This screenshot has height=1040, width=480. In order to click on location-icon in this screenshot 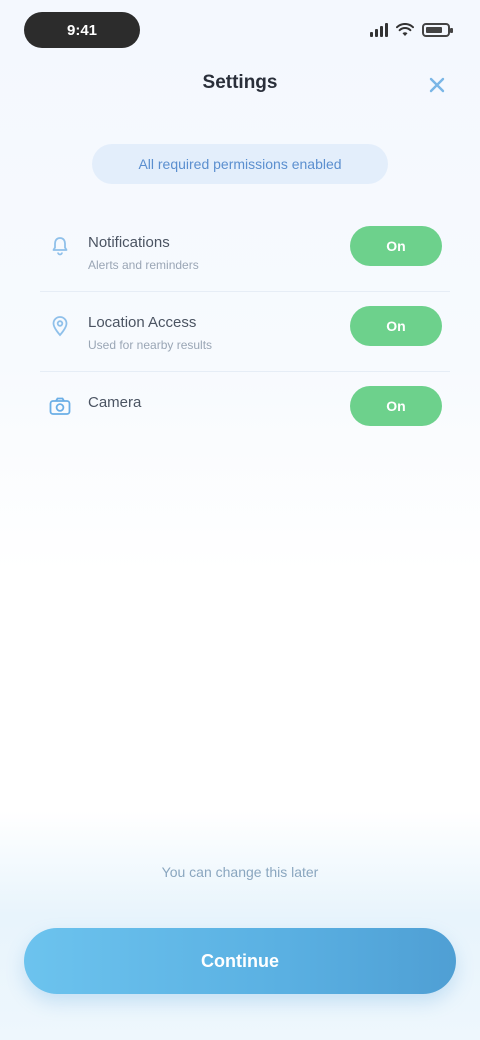, I will do `click(60, 326)`.